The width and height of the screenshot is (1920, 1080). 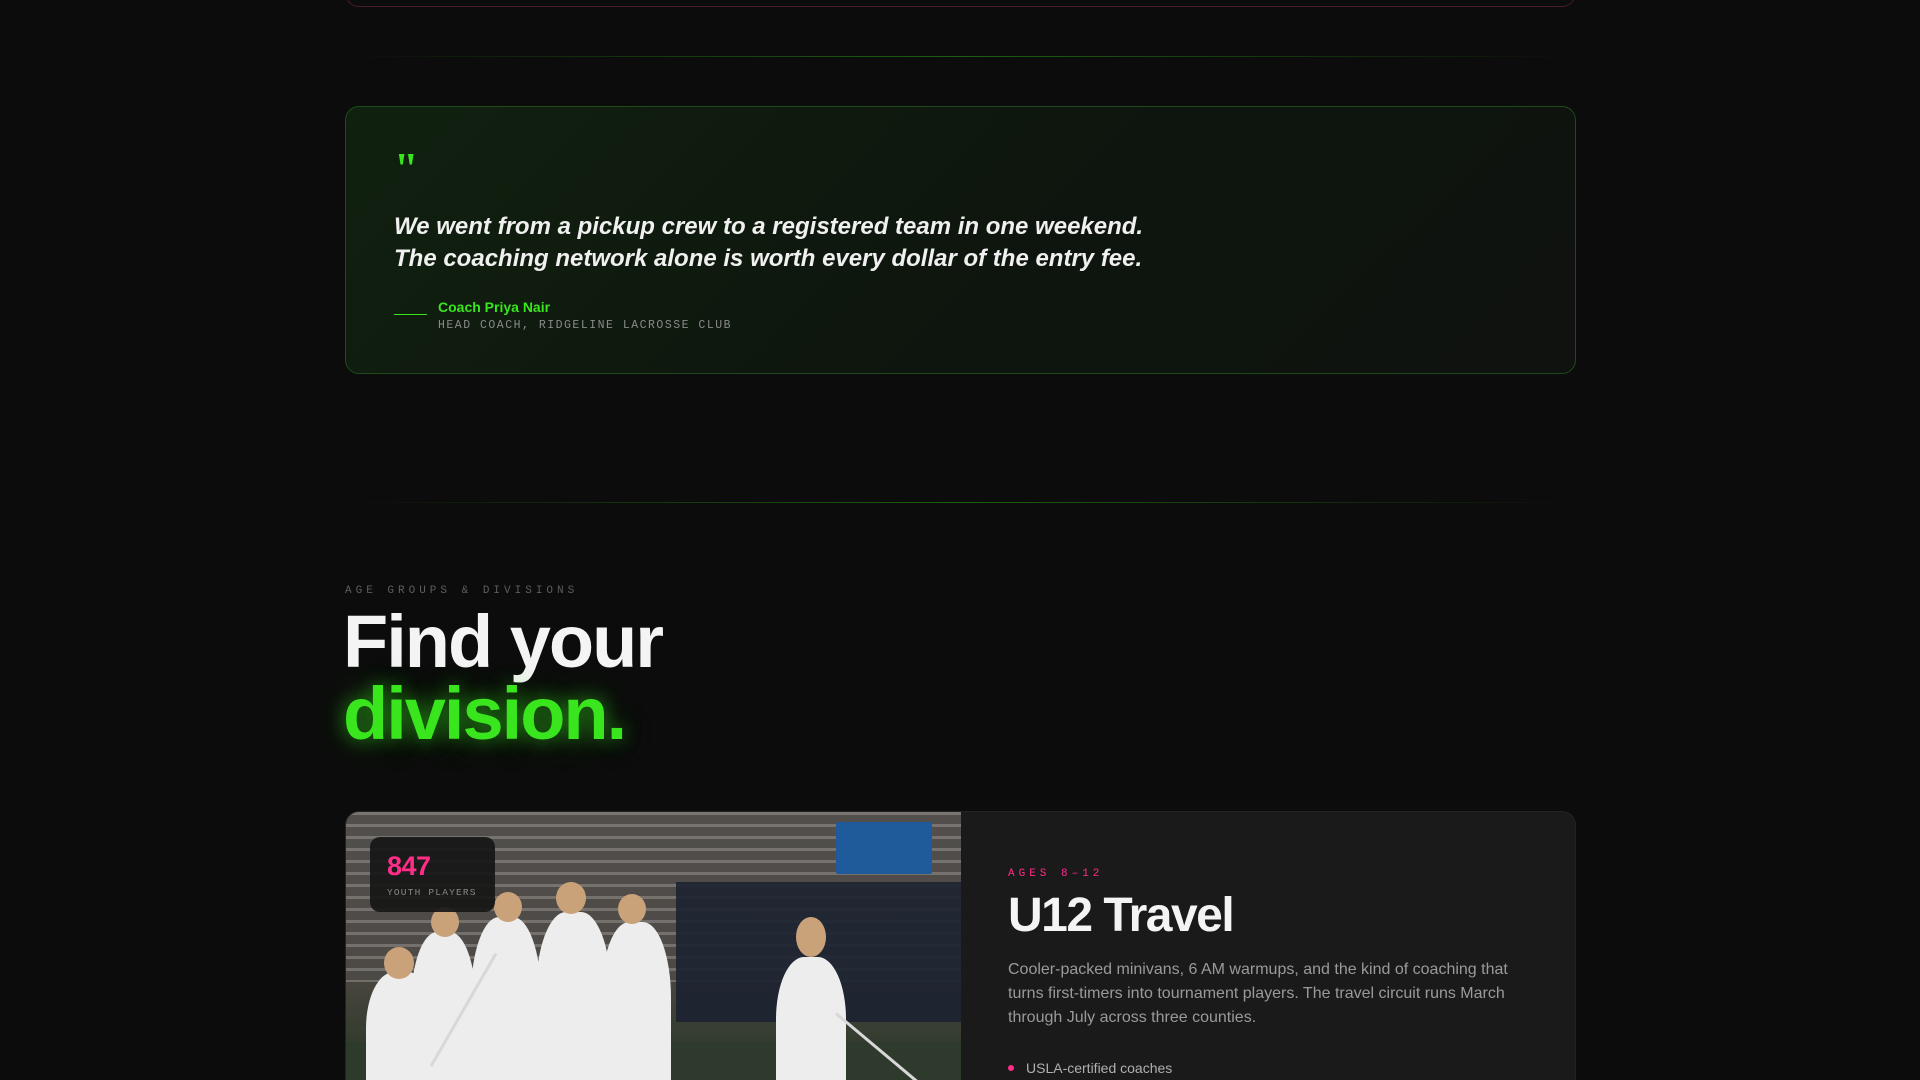 I want to click on division-photo: 847 YOUTH PLAYERS, so click(x=653, y=946).